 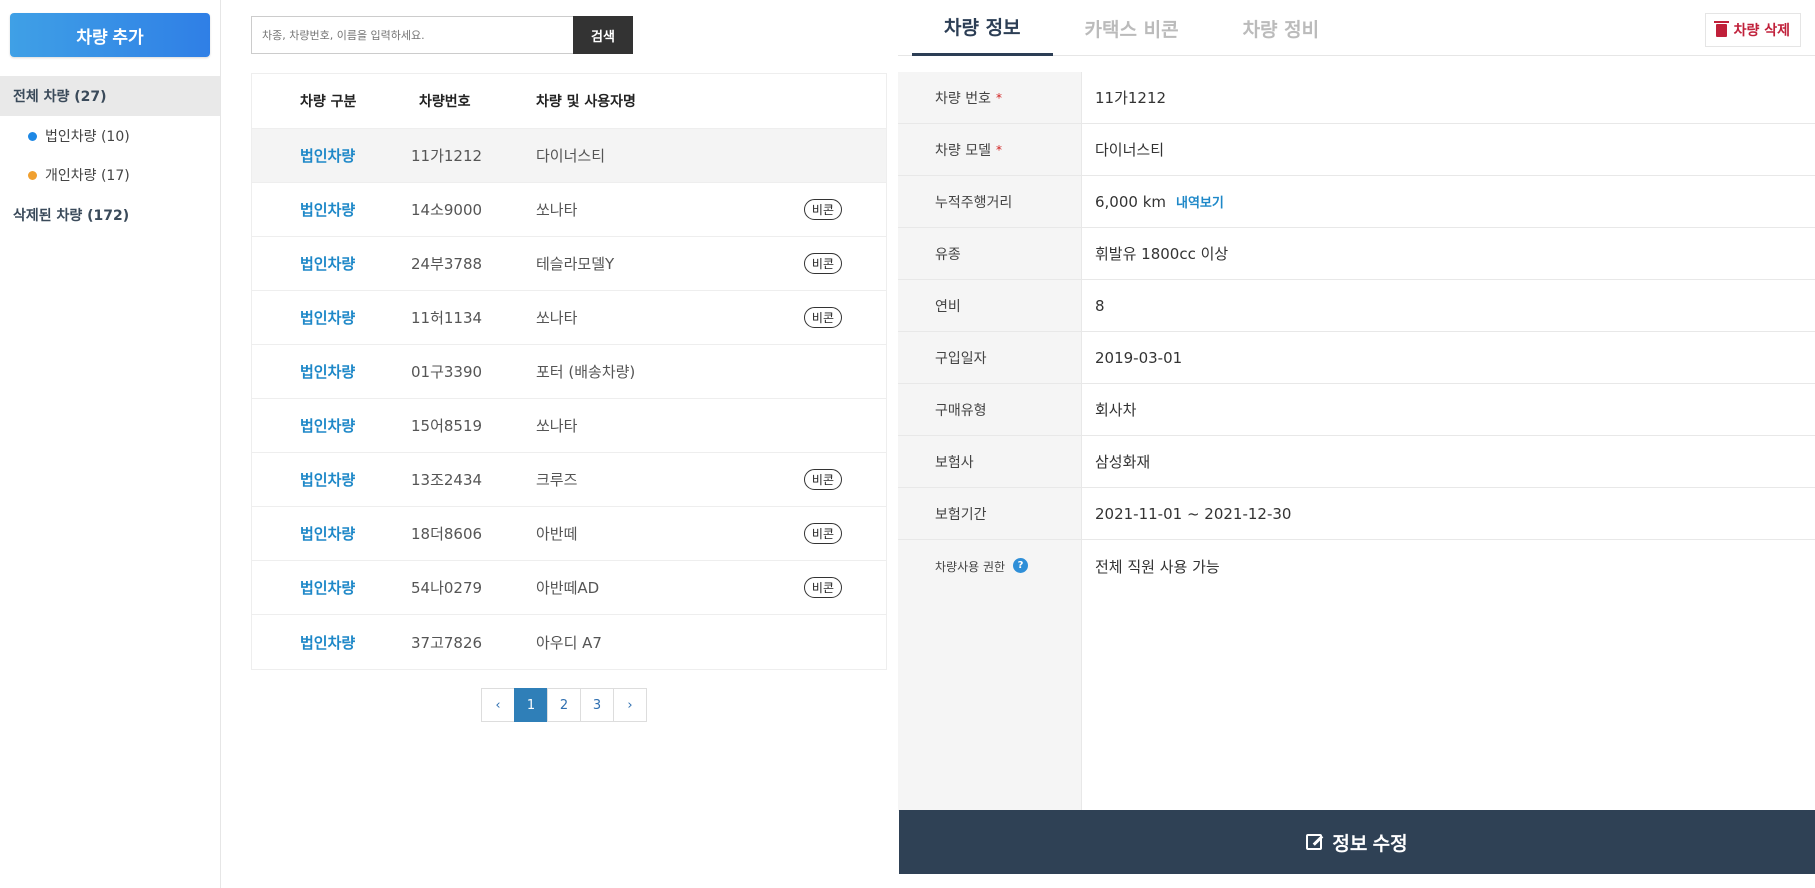 I want to click on info-row: 유종 휘발유 1800cc 이상, so click(x=1356, y=254).